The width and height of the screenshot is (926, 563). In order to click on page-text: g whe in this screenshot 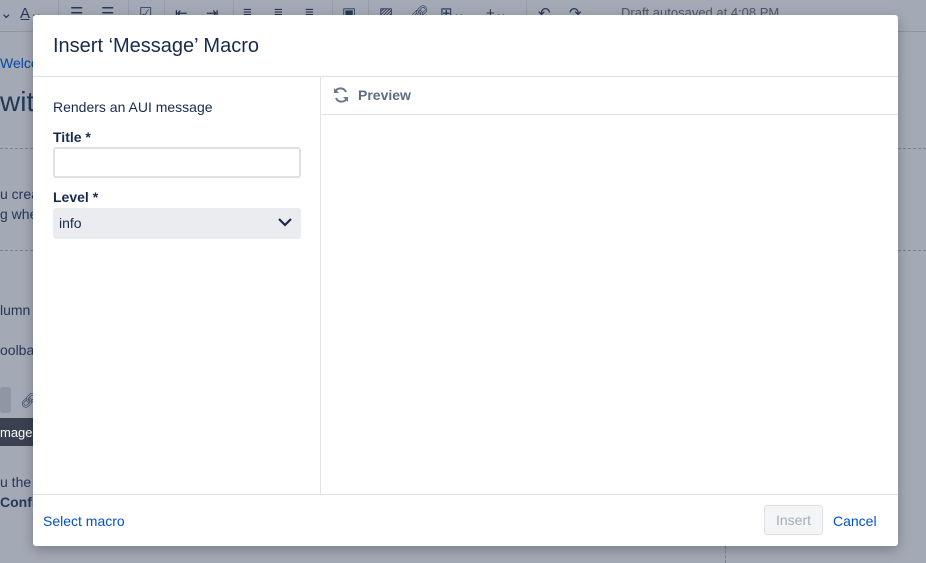, I will do `click(19, 214)`.